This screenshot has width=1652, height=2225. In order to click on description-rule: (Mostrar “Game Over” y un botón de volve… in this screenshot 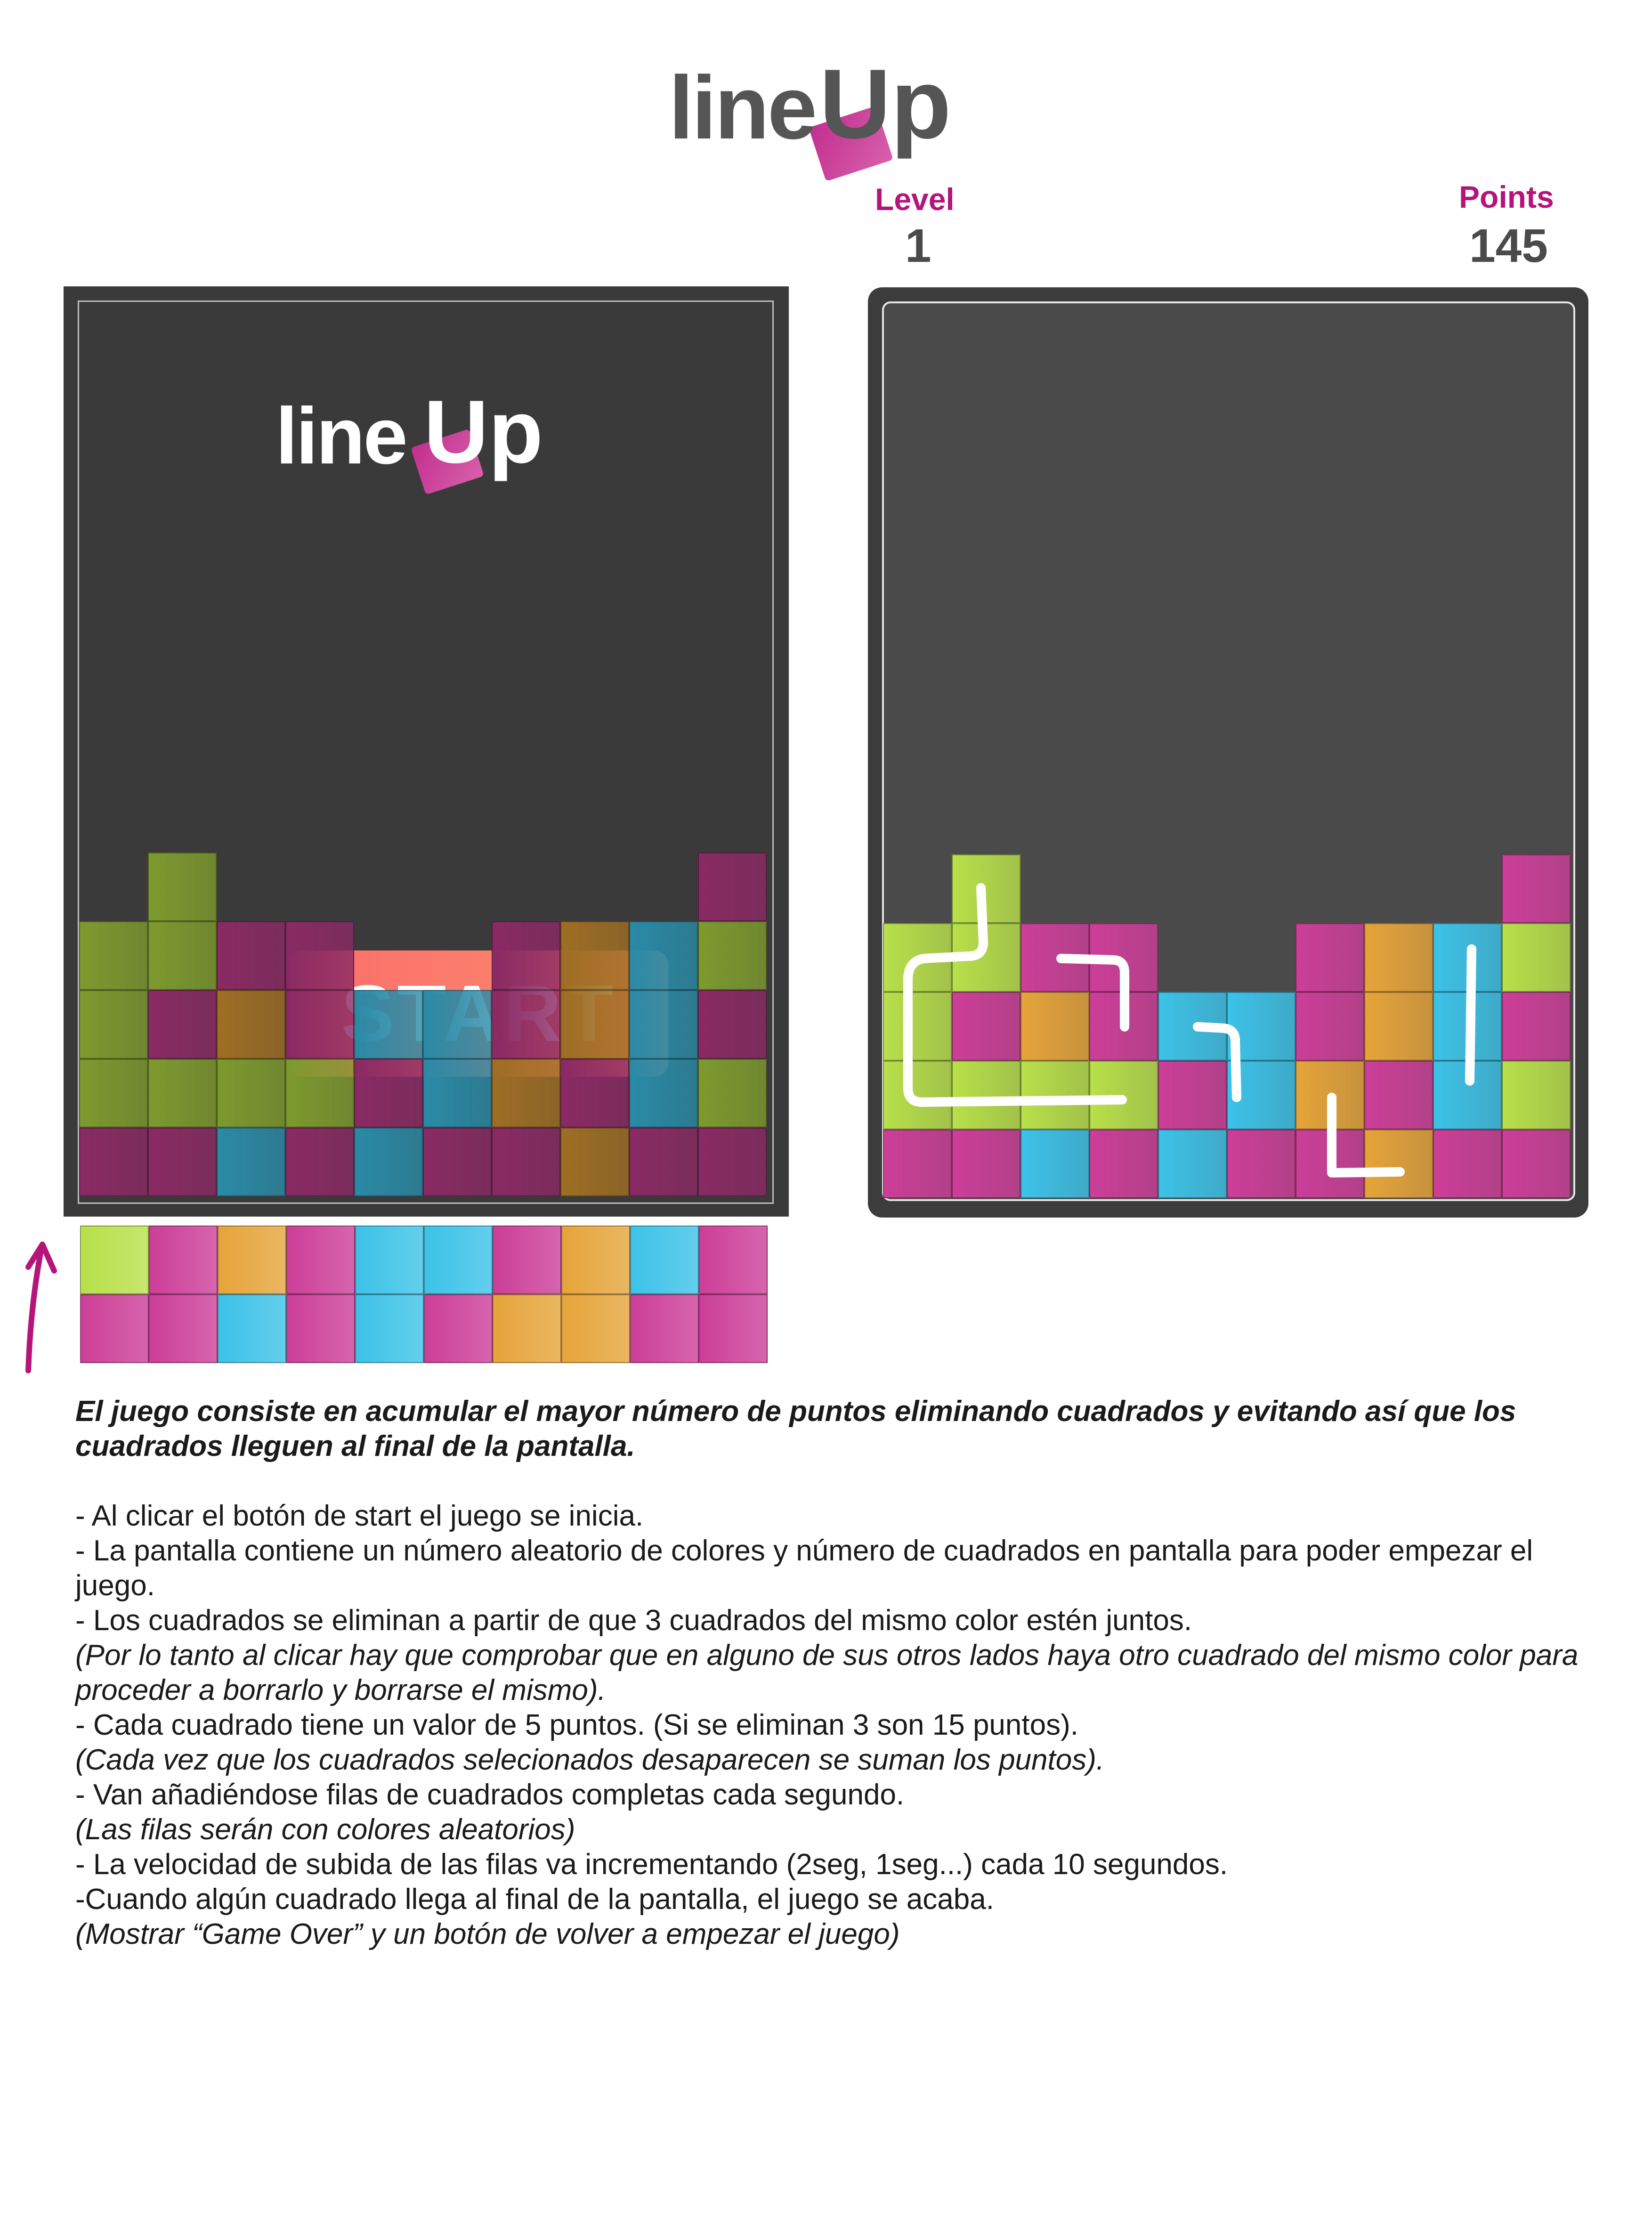, I will do `click(487, 1934)`.